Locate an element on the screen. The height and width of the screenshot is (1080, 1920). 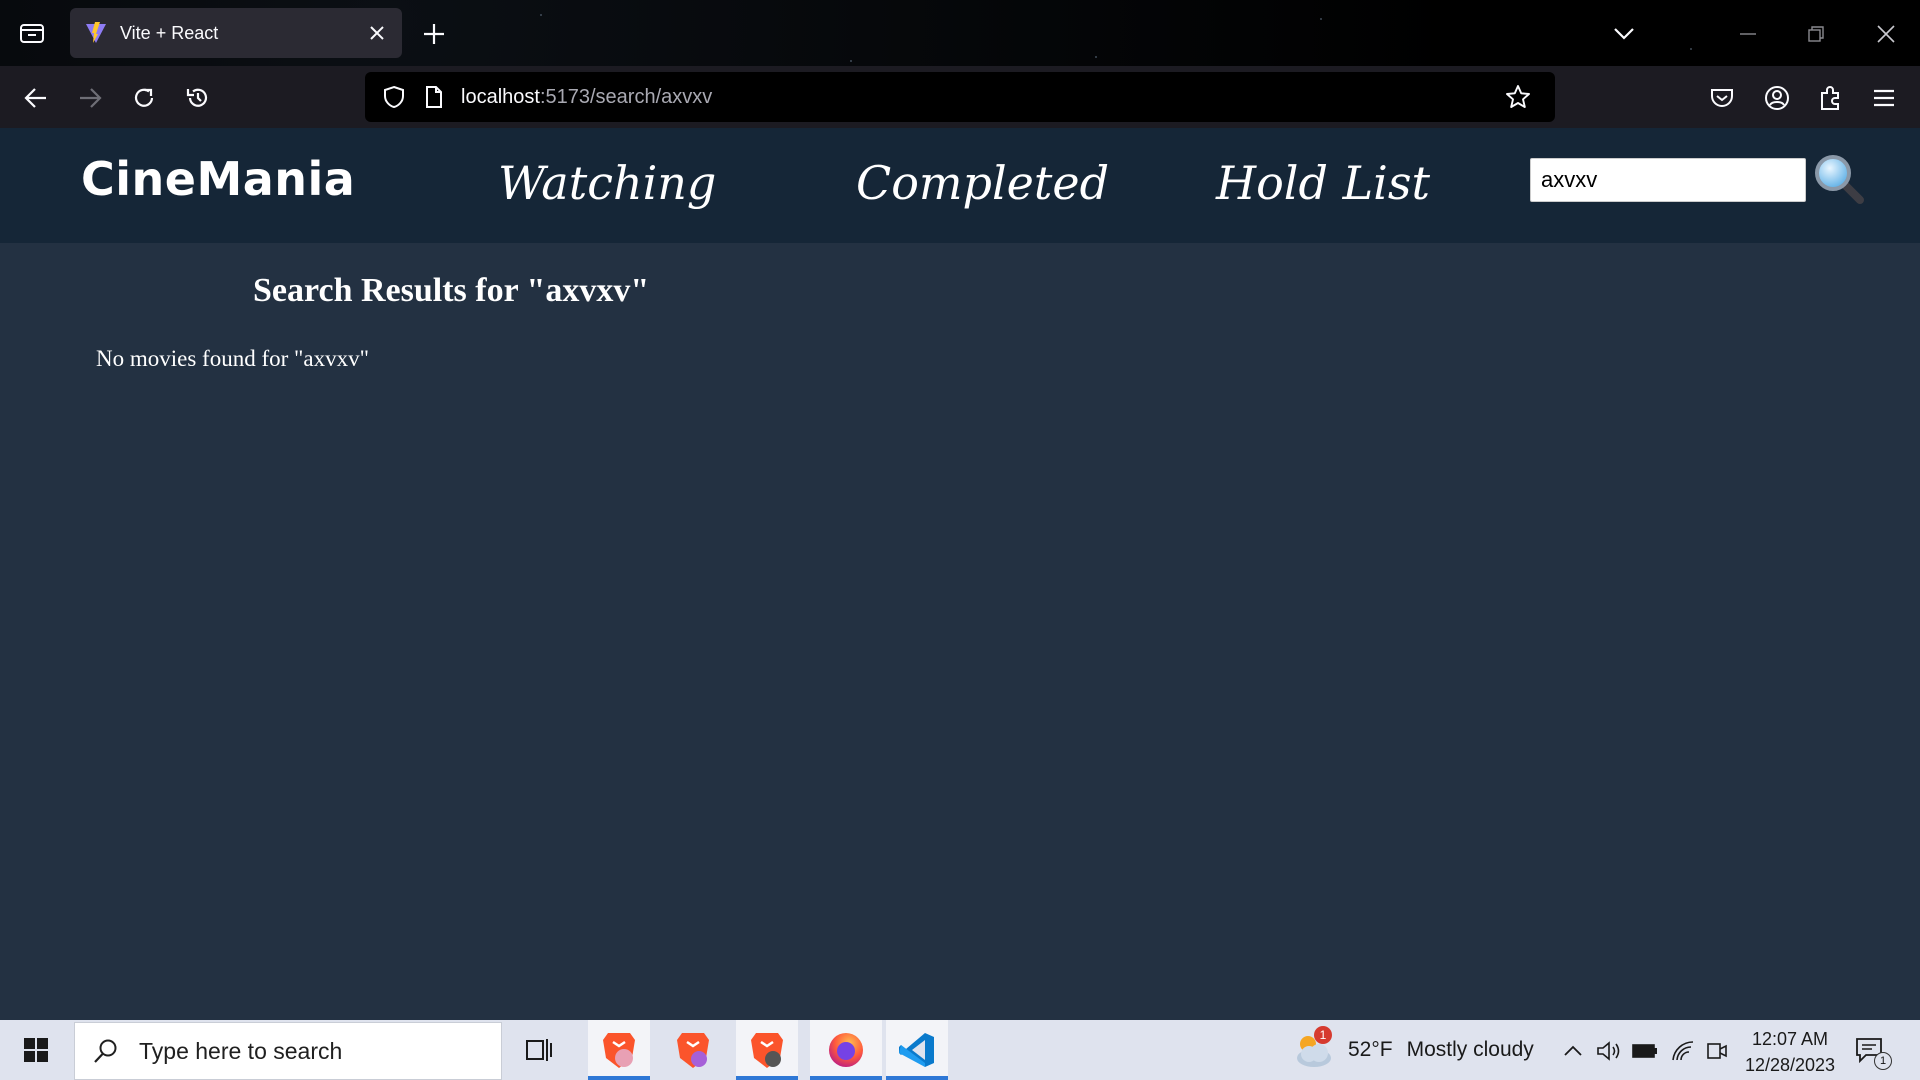
tab-close-button is located at coordinates (377, 33).